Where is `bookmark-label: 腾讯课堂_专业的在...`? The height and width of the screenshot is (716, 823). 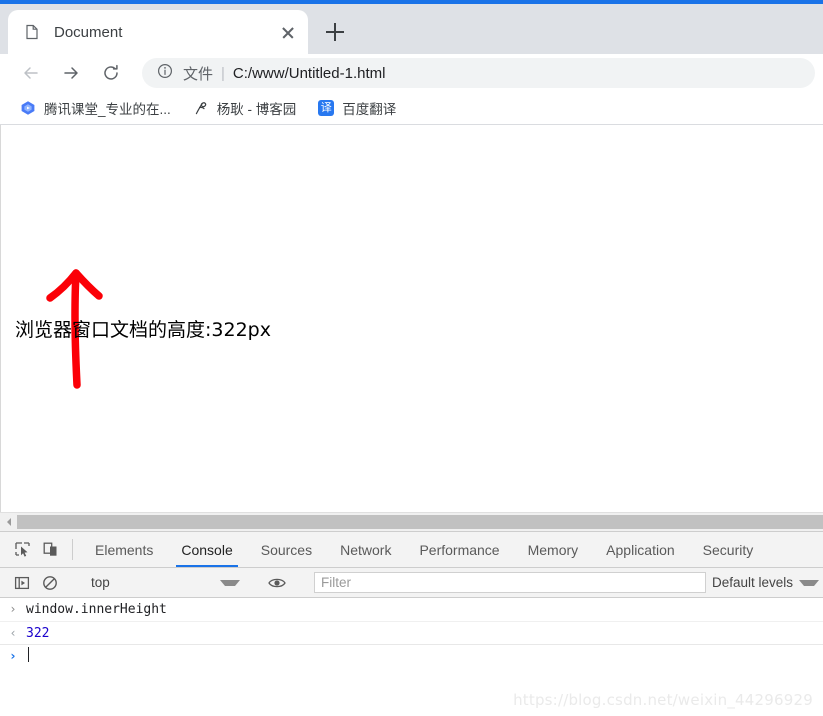
bookmark-label: 腾讯课堂_专业的在... is located at coordinates (107, 109).